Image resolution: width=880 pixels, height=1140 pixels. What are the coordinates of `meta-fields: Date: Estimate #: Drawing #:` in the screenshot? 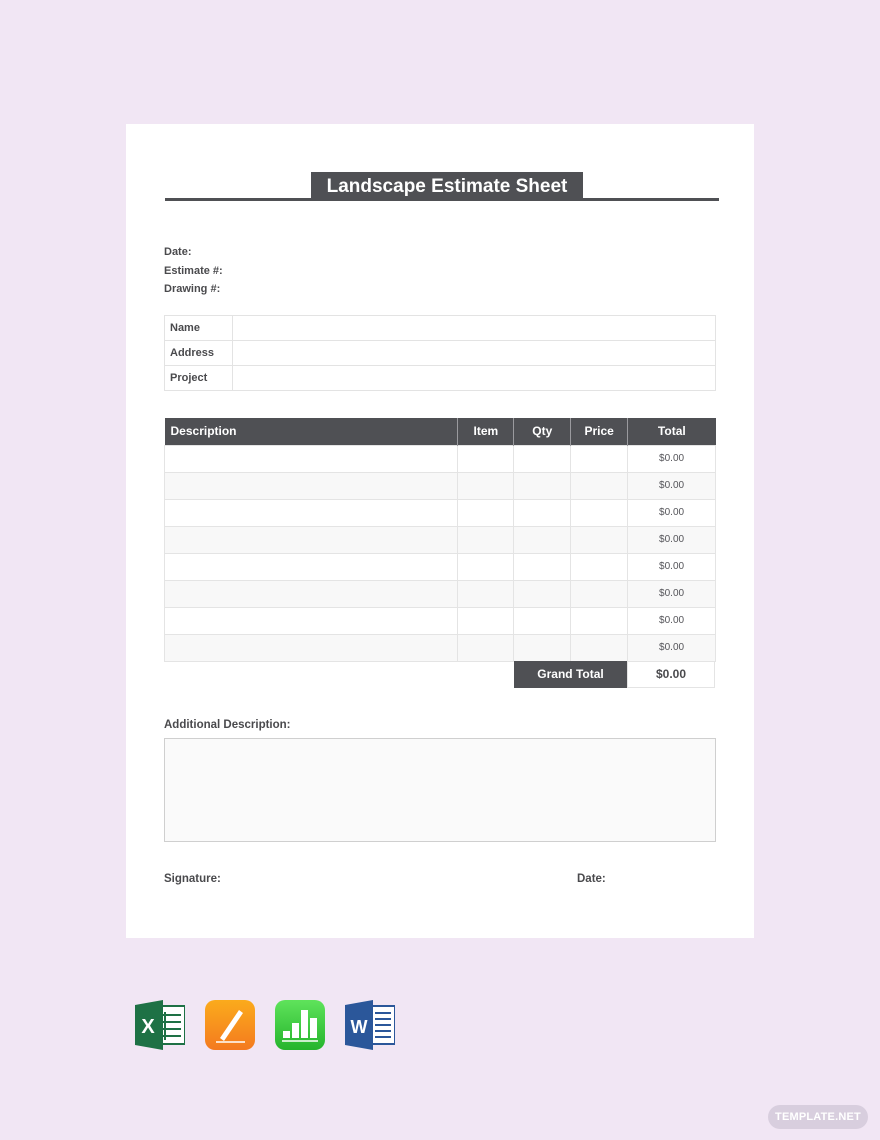 It's located at (193, 271).